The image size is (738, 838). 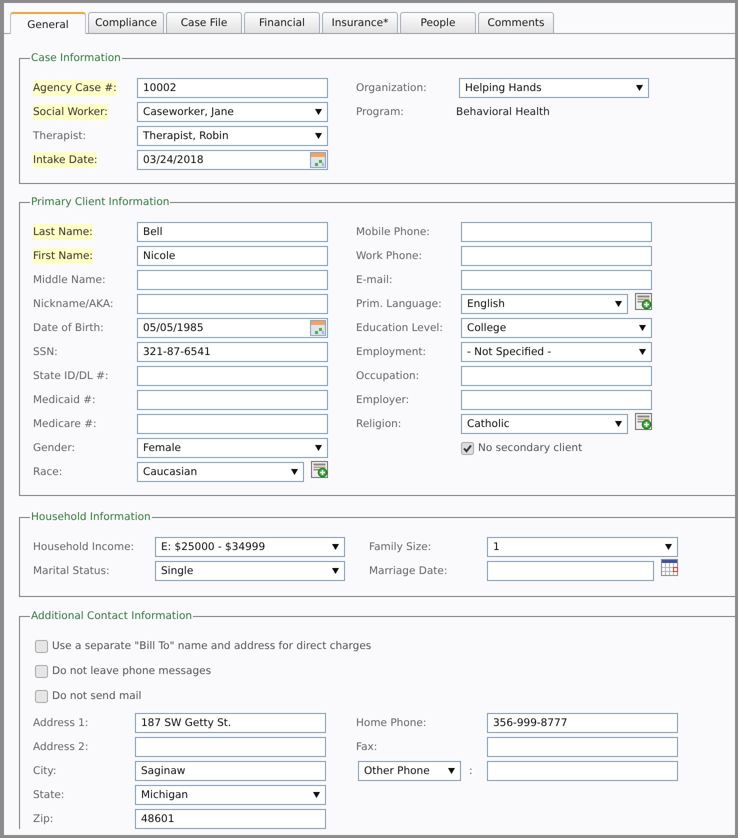 What do you see at coordinates (45, 352) in the screenshot?
I see `field-label: SSN:` at bounding box center [45, 352].